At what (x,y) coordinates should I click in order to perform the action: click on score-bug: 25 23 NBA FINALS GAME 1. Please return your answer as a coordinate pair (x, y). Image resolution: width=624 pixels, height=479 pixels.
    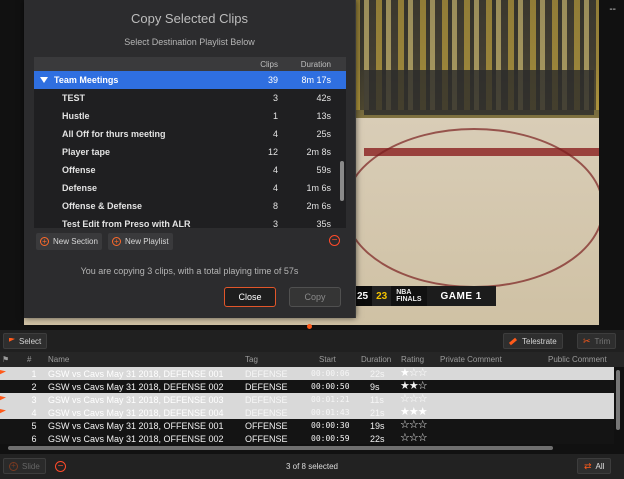
    Looking at the image, I should click on (424, 296).